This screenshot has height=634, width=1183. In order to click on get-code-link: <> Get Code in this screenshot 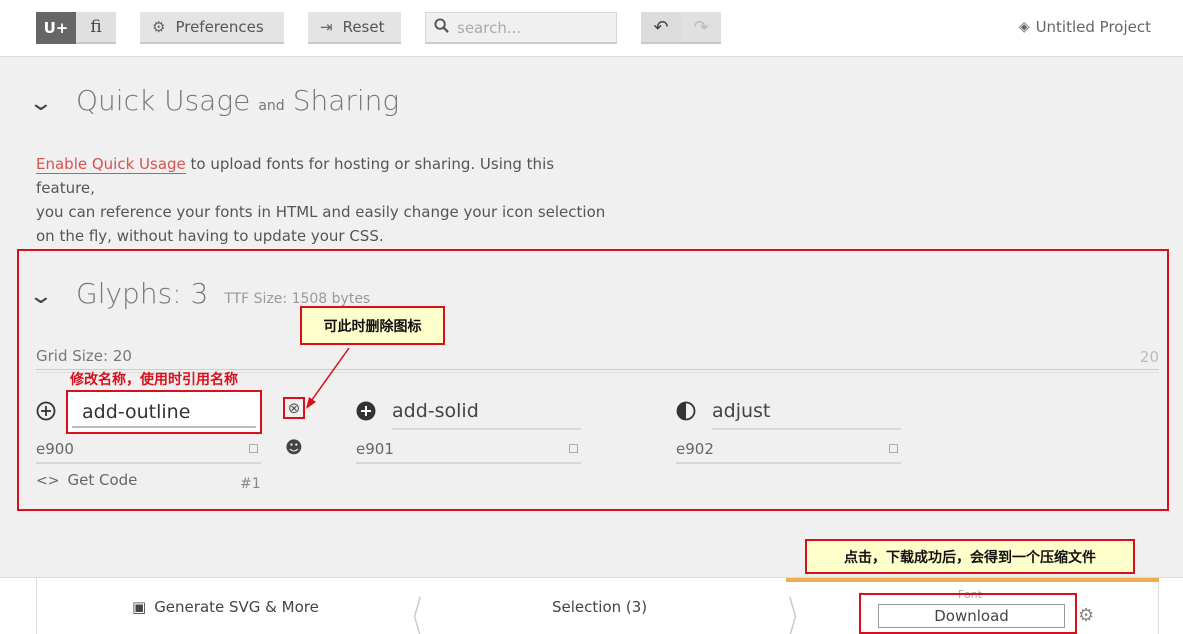, I will do `click(86, 480)`.